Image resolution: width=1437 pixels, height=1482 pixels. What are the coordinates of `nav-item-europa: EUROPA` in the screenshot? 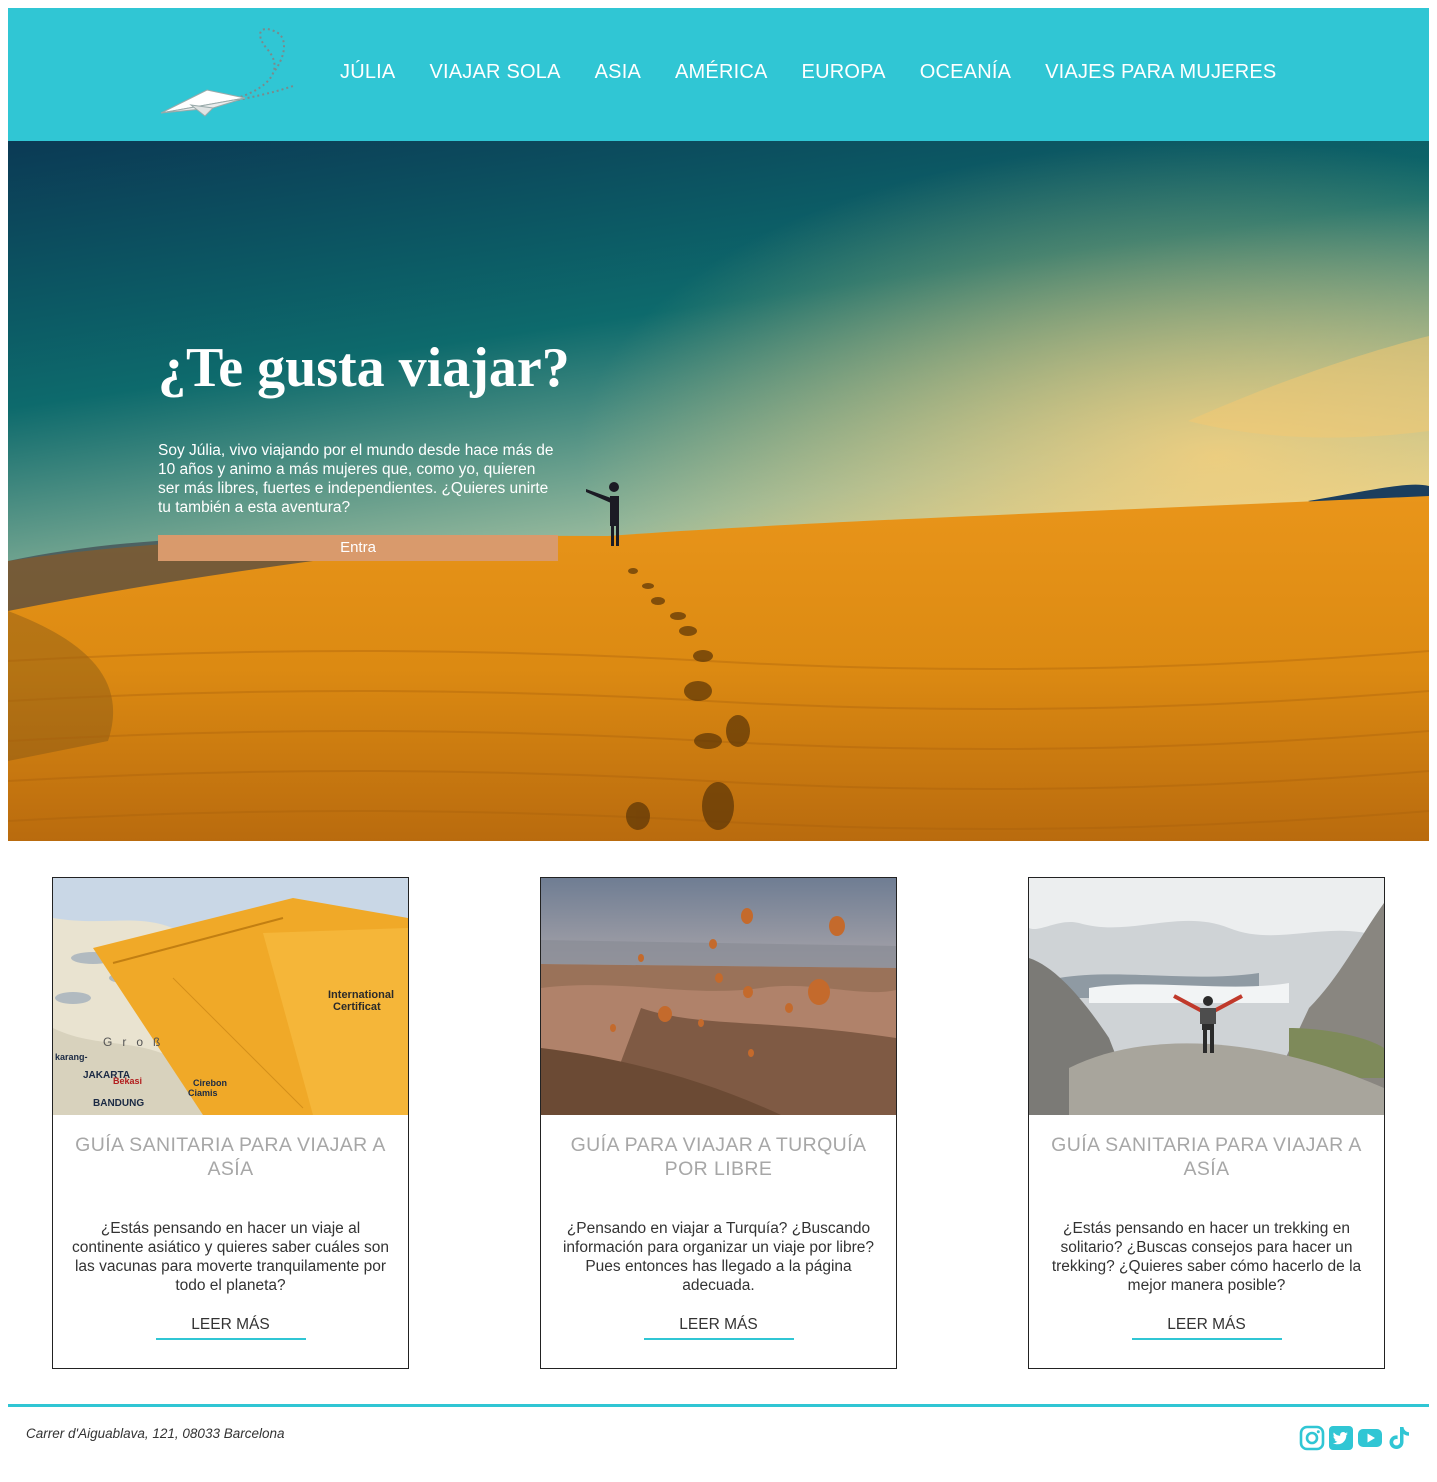 It's located at (844, 72).